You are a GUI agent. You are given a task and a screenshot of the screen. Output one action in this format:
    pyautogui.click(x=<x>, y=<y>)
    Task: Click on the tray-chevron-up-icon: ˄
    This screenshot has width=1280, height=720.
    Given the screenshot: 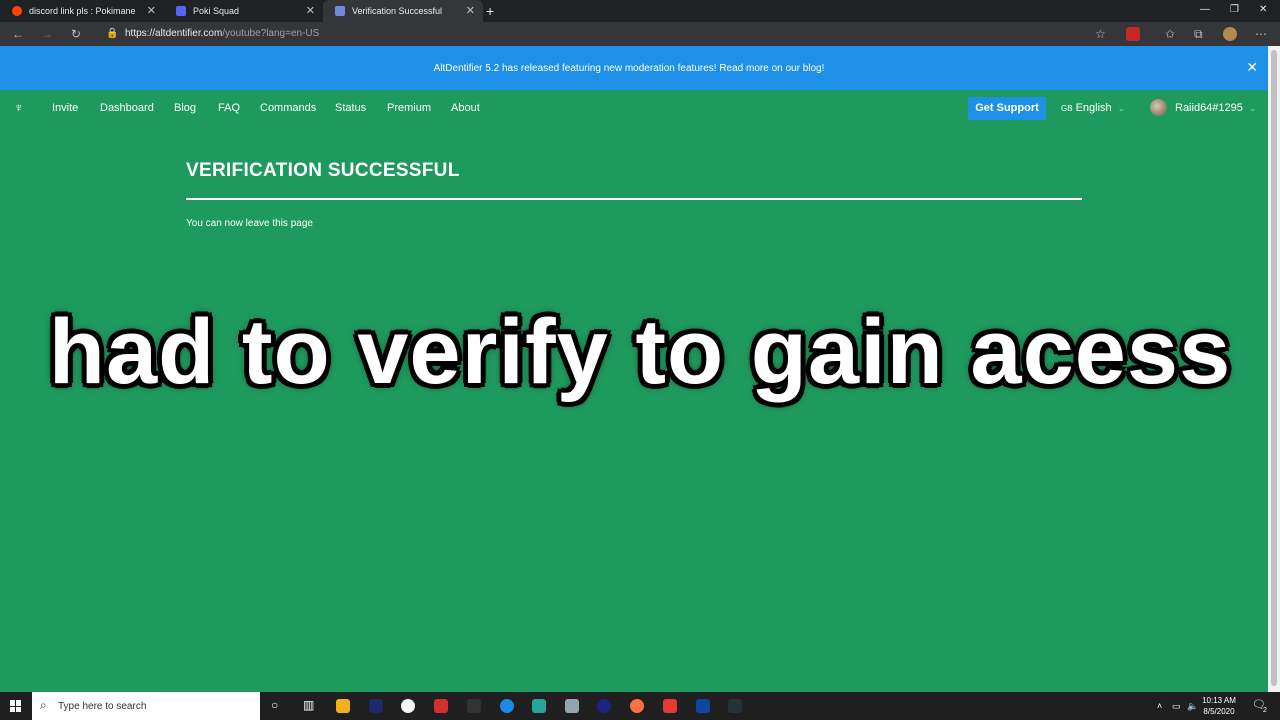 What is the action you would take?
    pyautogui.click(x=1159, y=706)
    